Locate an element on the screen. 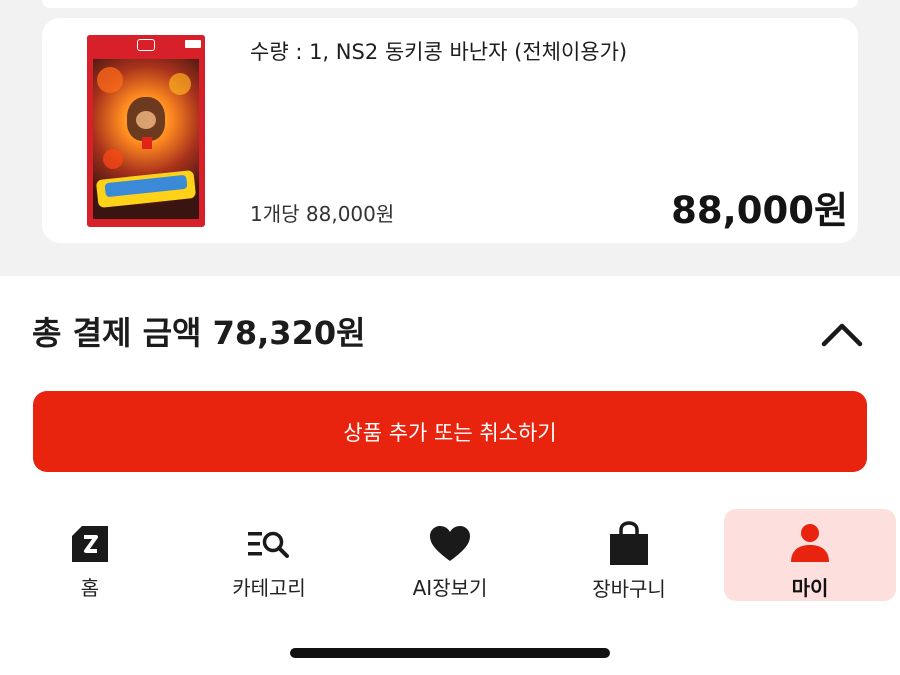  home-icon is located at coordinates (90, 543).